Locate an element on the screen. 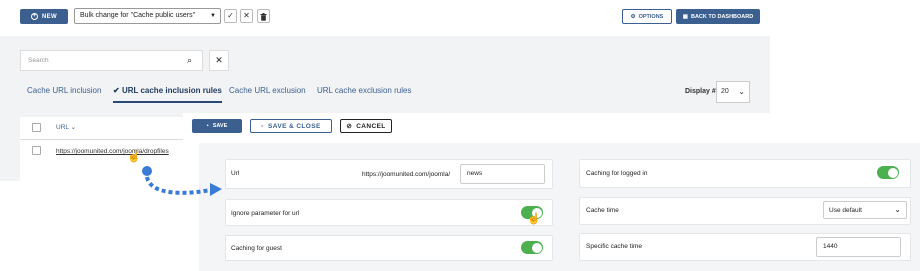  url-prefix: https://joomunited.com/joomla/ is located at coordinates (406, 174).